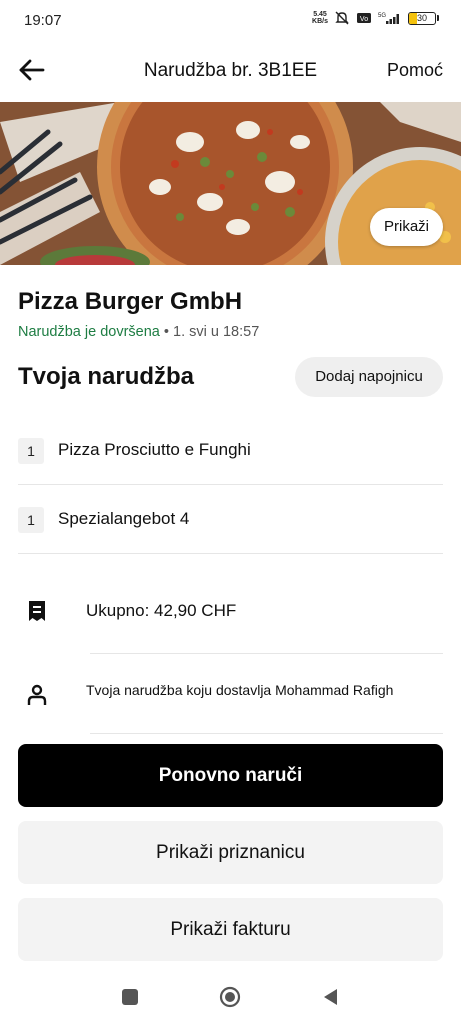  Describe the element at coordinates (320, 21) in the screenshot. I see `network-speed-unit: KB/s` at that location.